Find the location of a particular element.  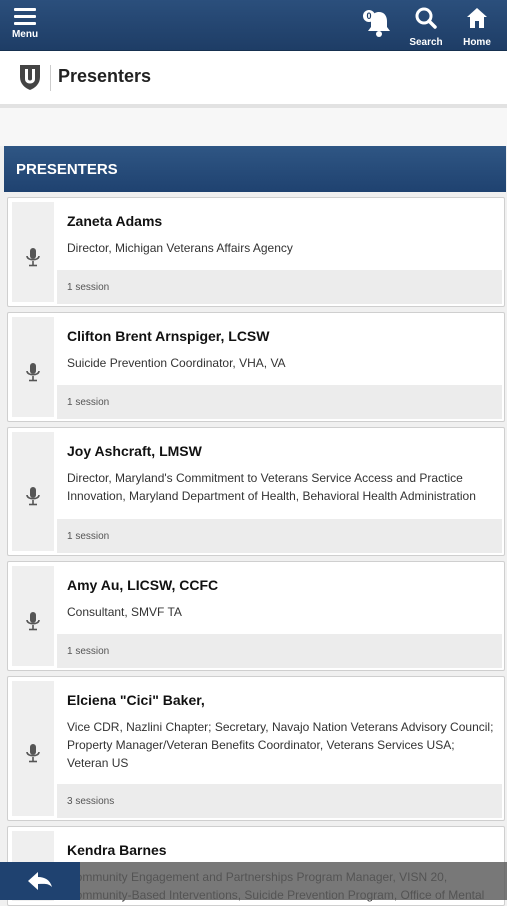

top-navigation-bar: Menu 0 Search Home is located at coordinates (253, 25).